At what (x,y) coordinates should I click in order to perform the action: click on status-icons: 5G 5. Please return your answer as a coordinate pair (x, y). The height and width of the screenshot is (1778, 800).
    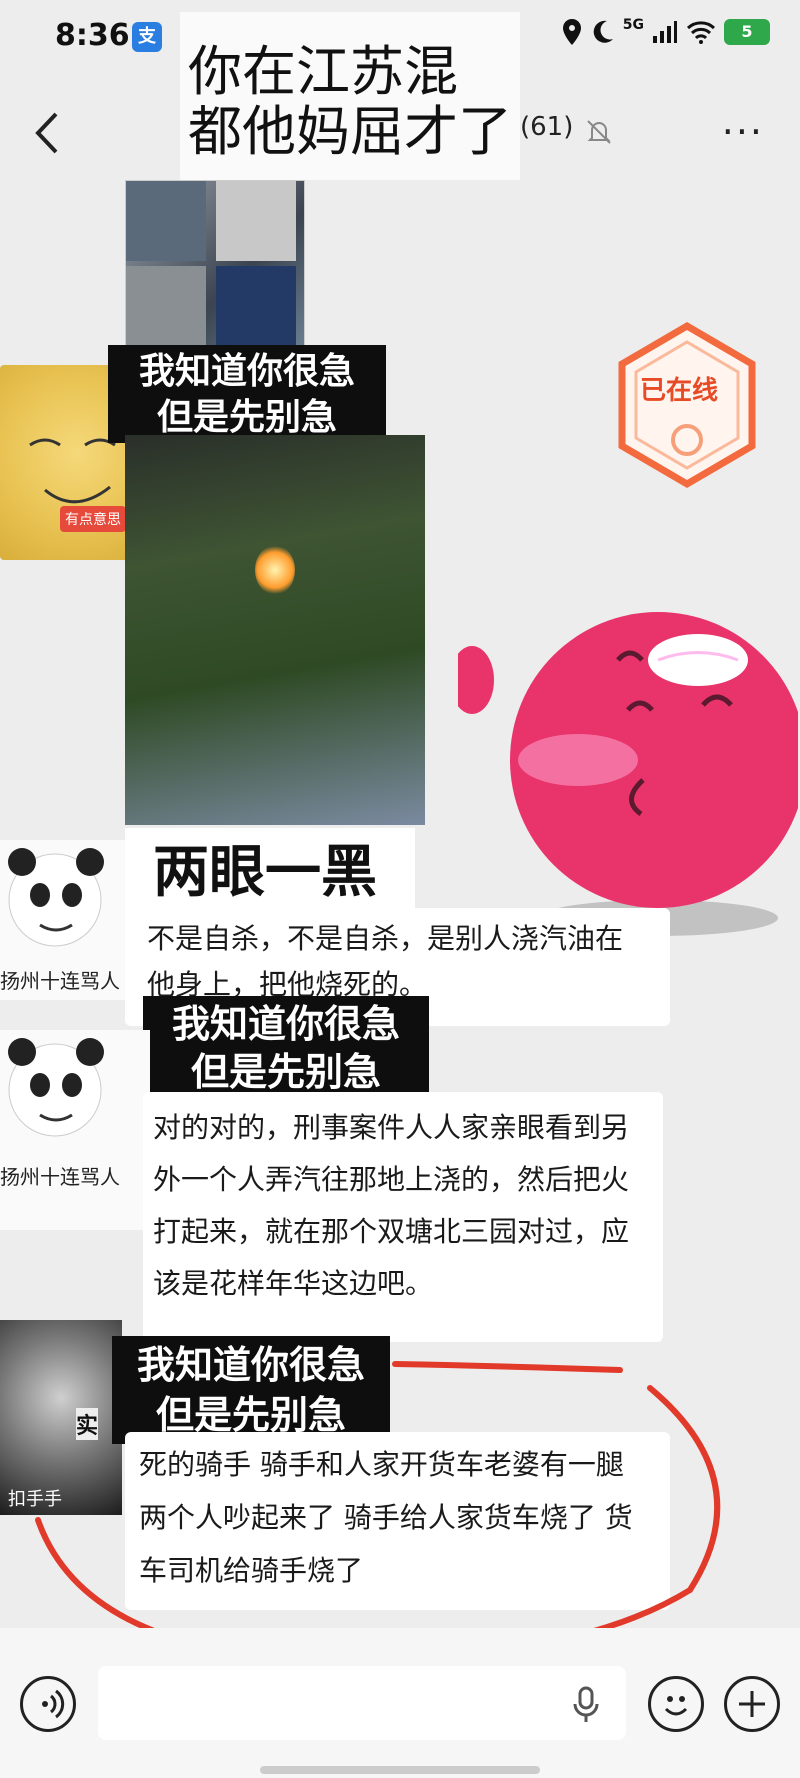
    Looking at the image, I should click on (665, 31).